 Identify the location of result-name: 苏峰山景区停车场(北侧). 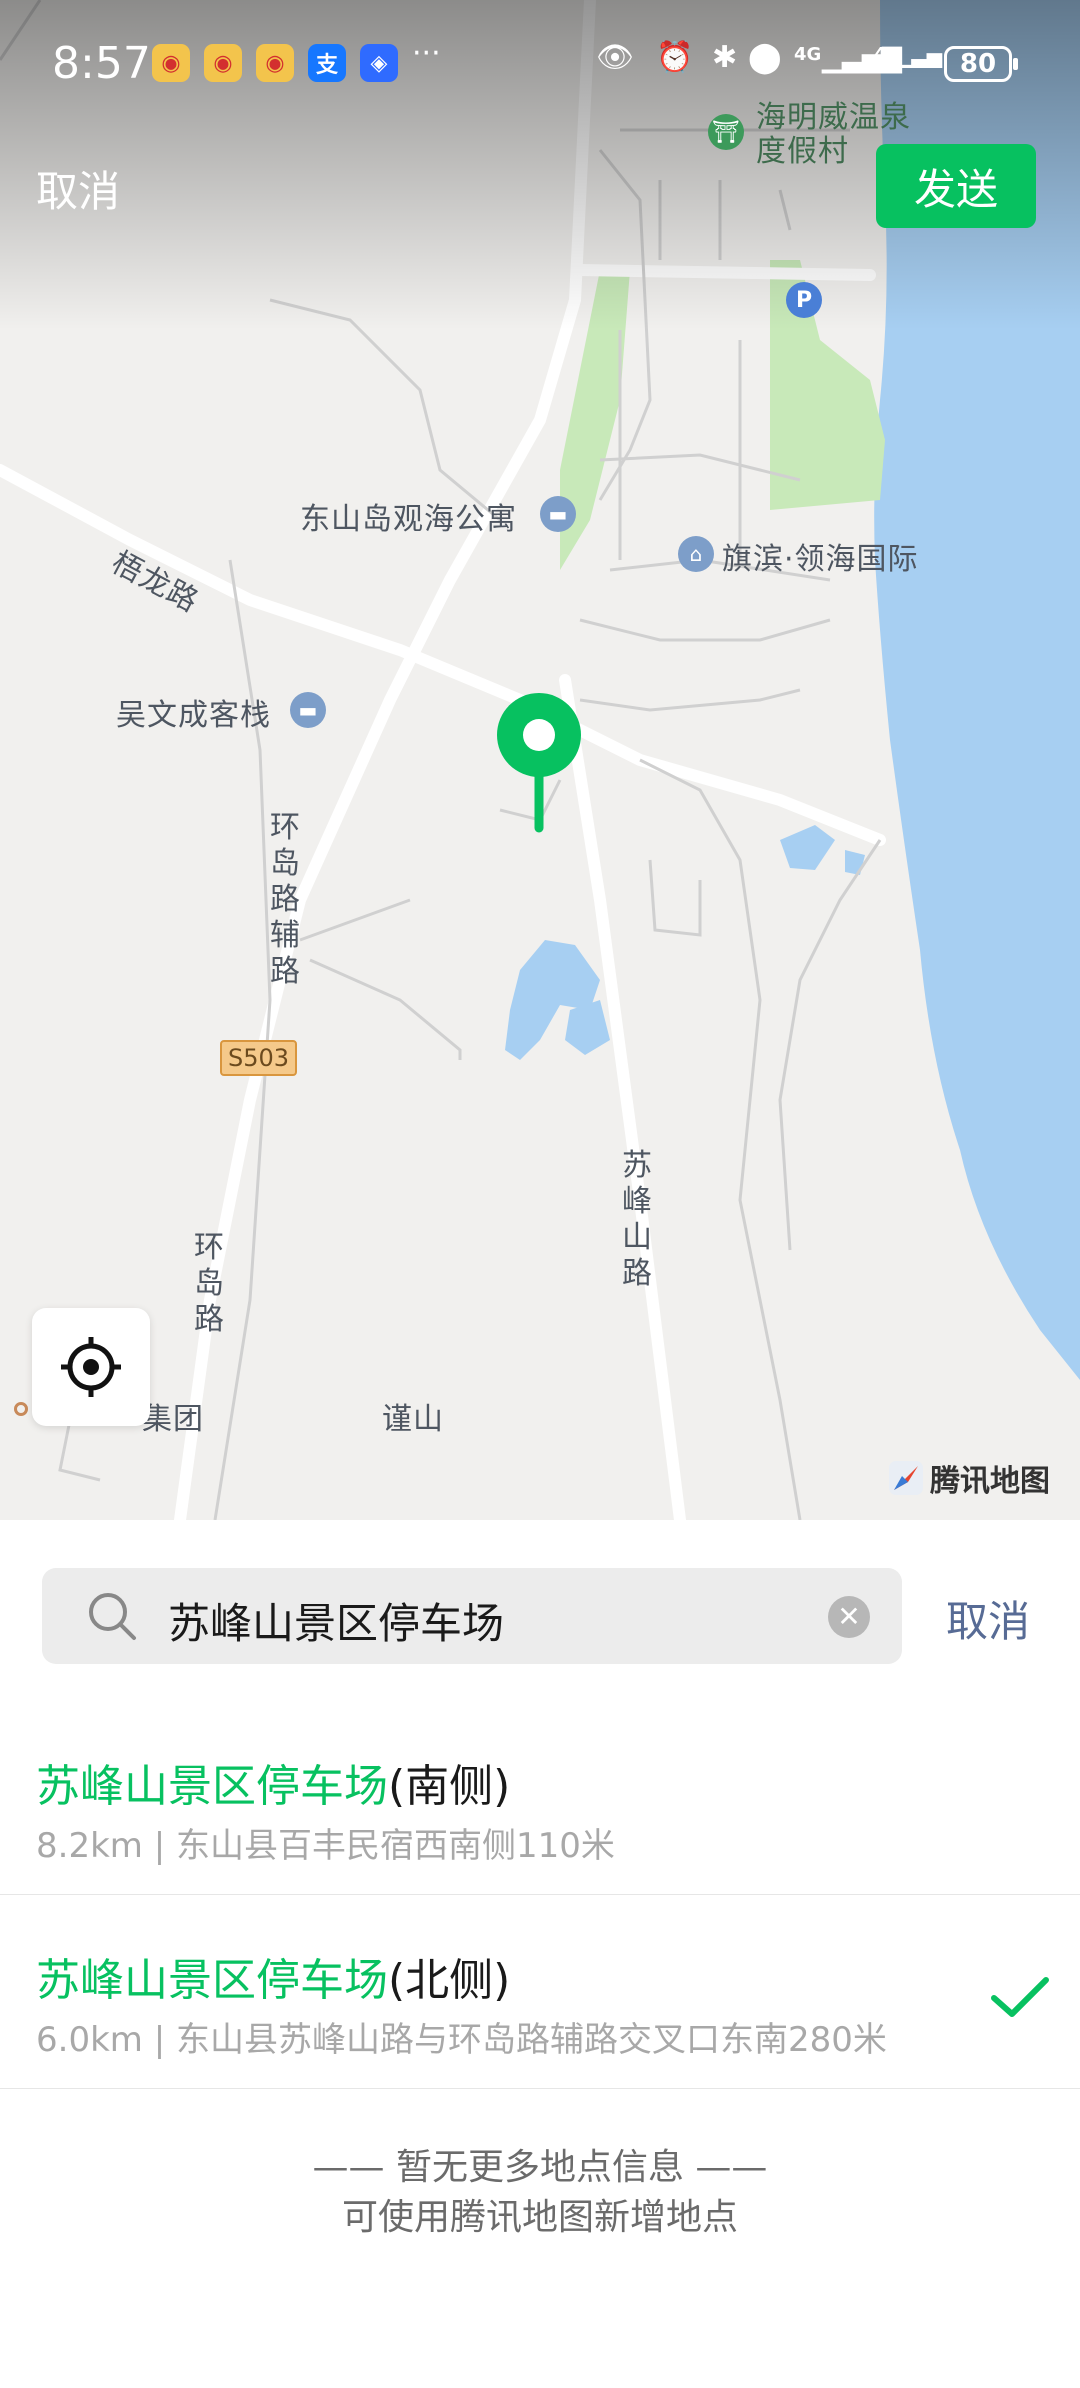
(273, 1976).